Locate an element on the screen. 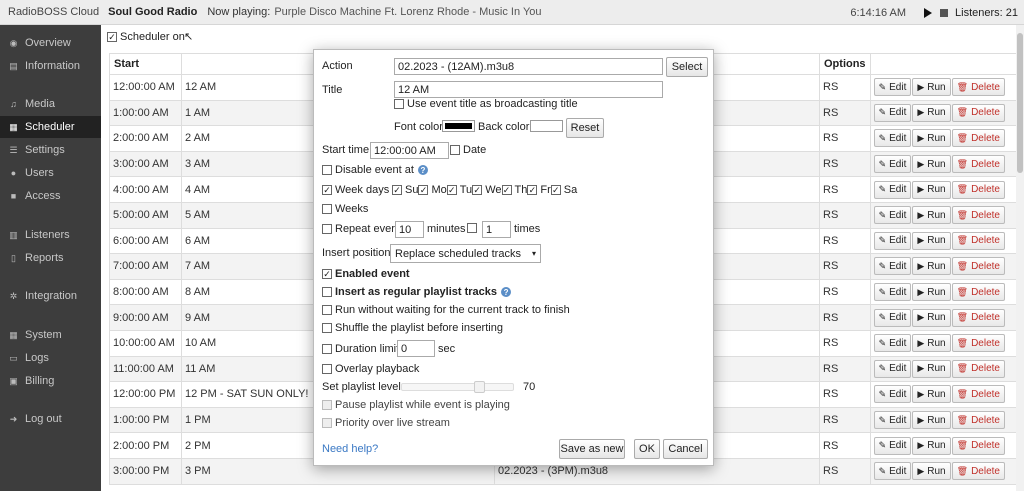  playlist-level-handle is located at coordinates (480, 387).